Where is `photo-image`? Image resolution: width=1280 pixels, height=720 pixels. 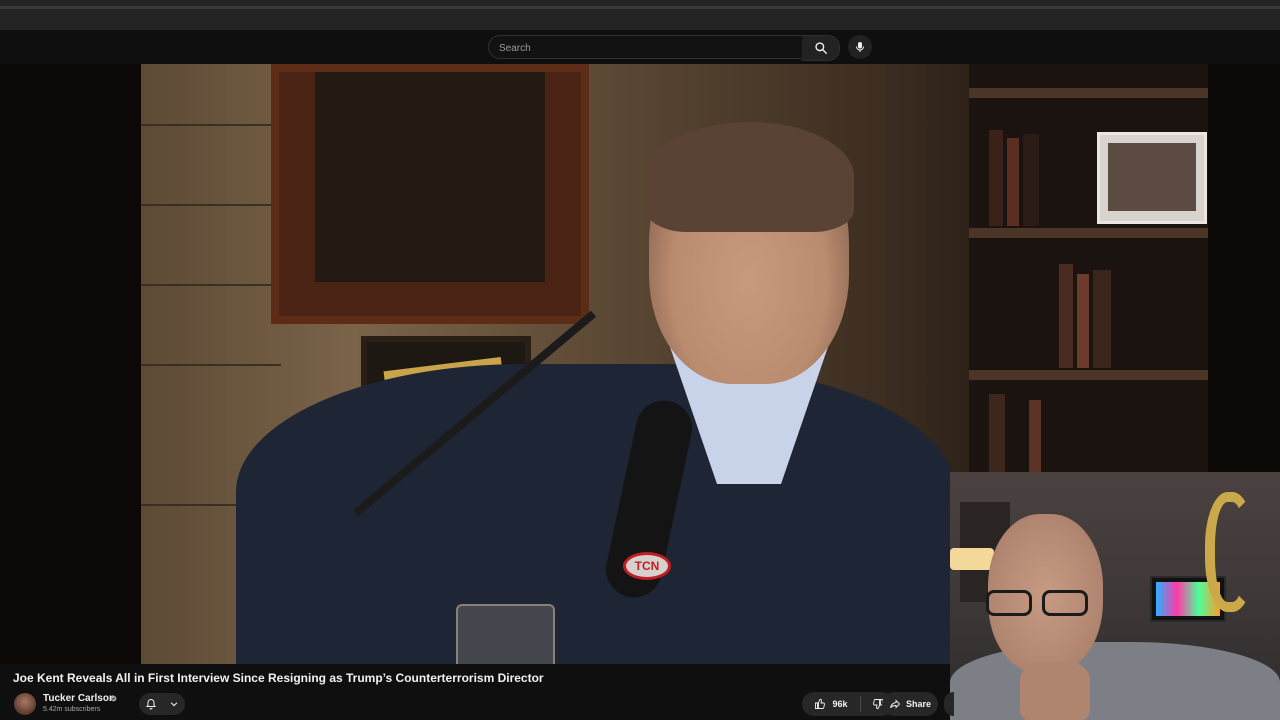
photo-image is located at coordinates (1152, 177).